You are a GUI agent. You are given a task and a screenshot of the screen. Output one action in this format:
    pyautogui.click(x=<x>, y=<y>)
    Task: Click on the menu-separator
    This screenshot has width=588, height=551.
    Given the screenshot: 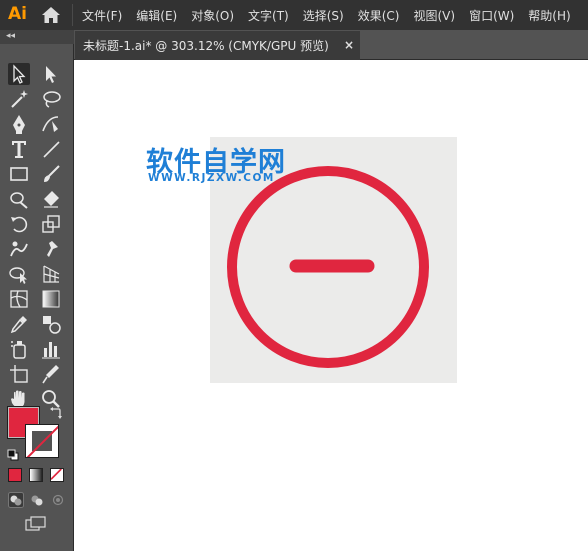 What is the action you would take?
    pyautogui.click(x=72, y=15)
    